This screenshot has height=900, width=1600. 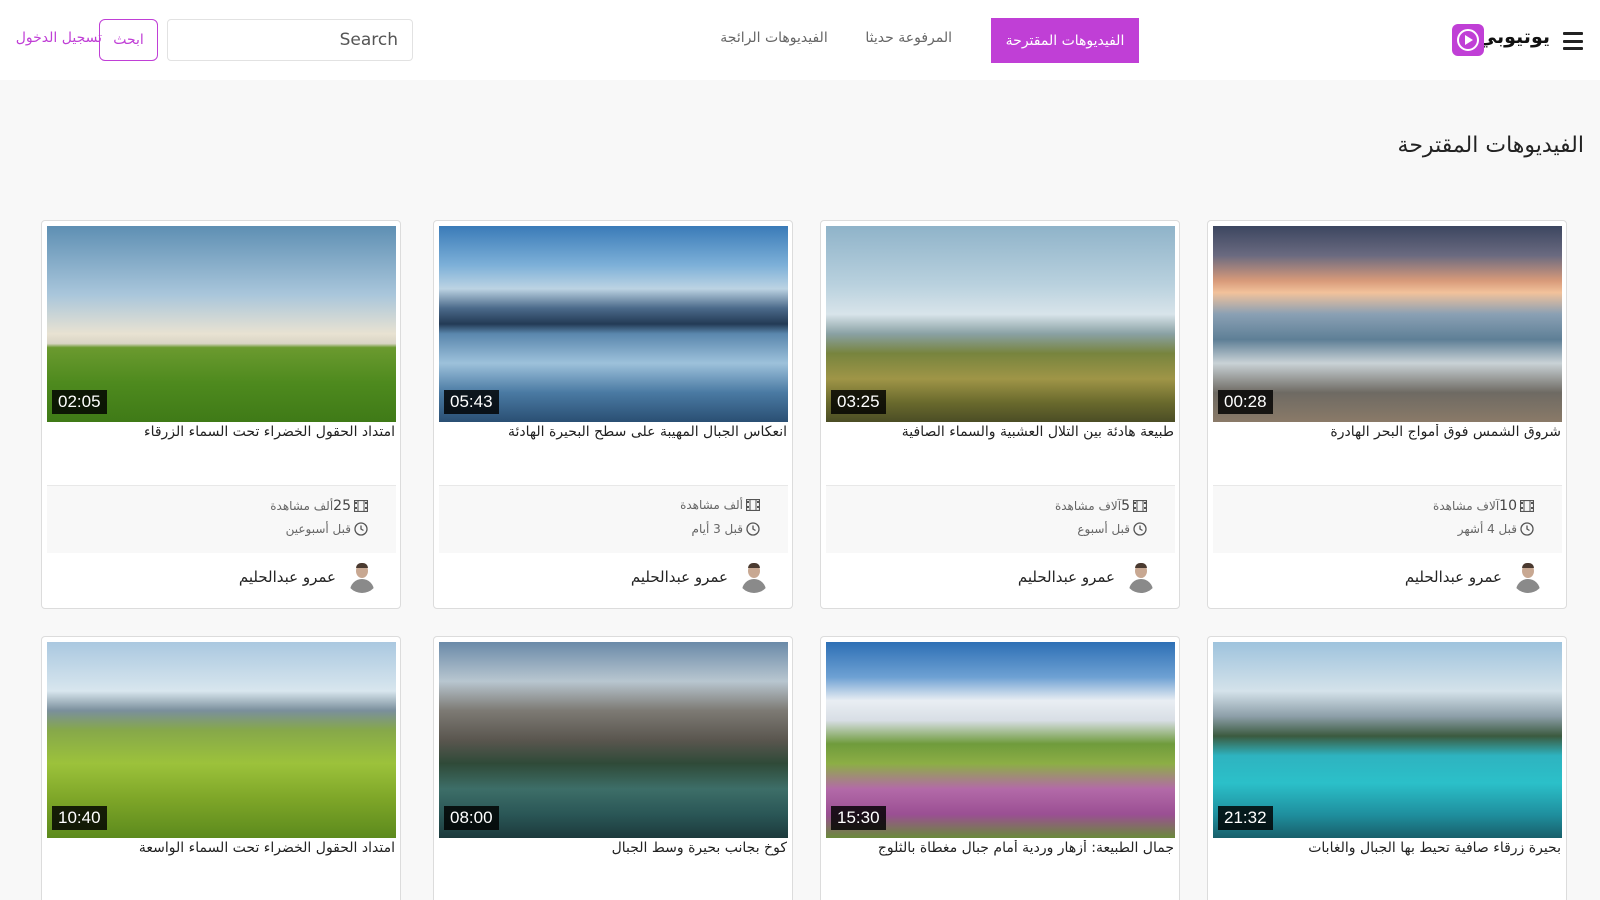 I want to click on video-card: 08:00 كوخ بجانب بحيرة وسط الجبال, so click(x=613, y=768).